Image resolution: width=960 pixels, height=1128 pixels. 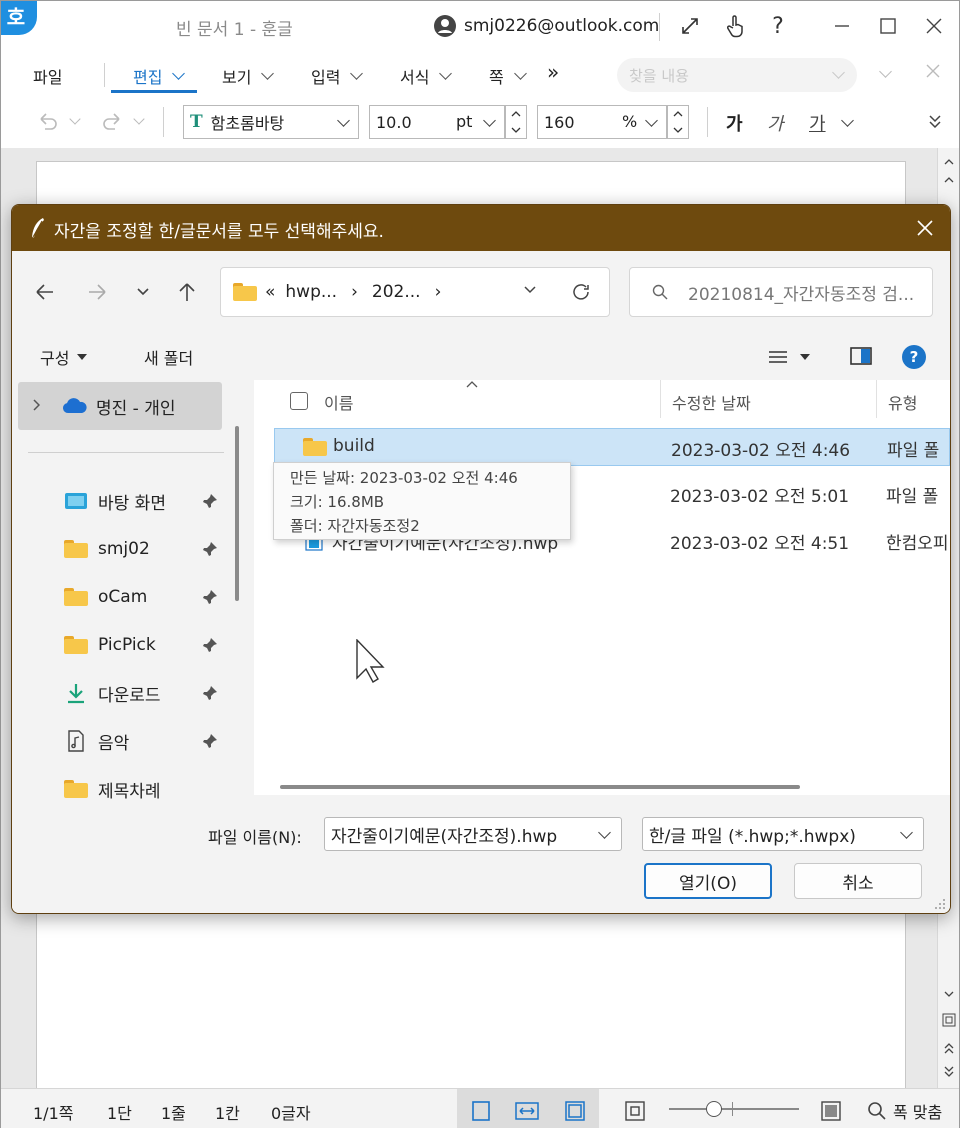 I want to click on font-size-select: 10.0 pt, so click(x=437, y=122).